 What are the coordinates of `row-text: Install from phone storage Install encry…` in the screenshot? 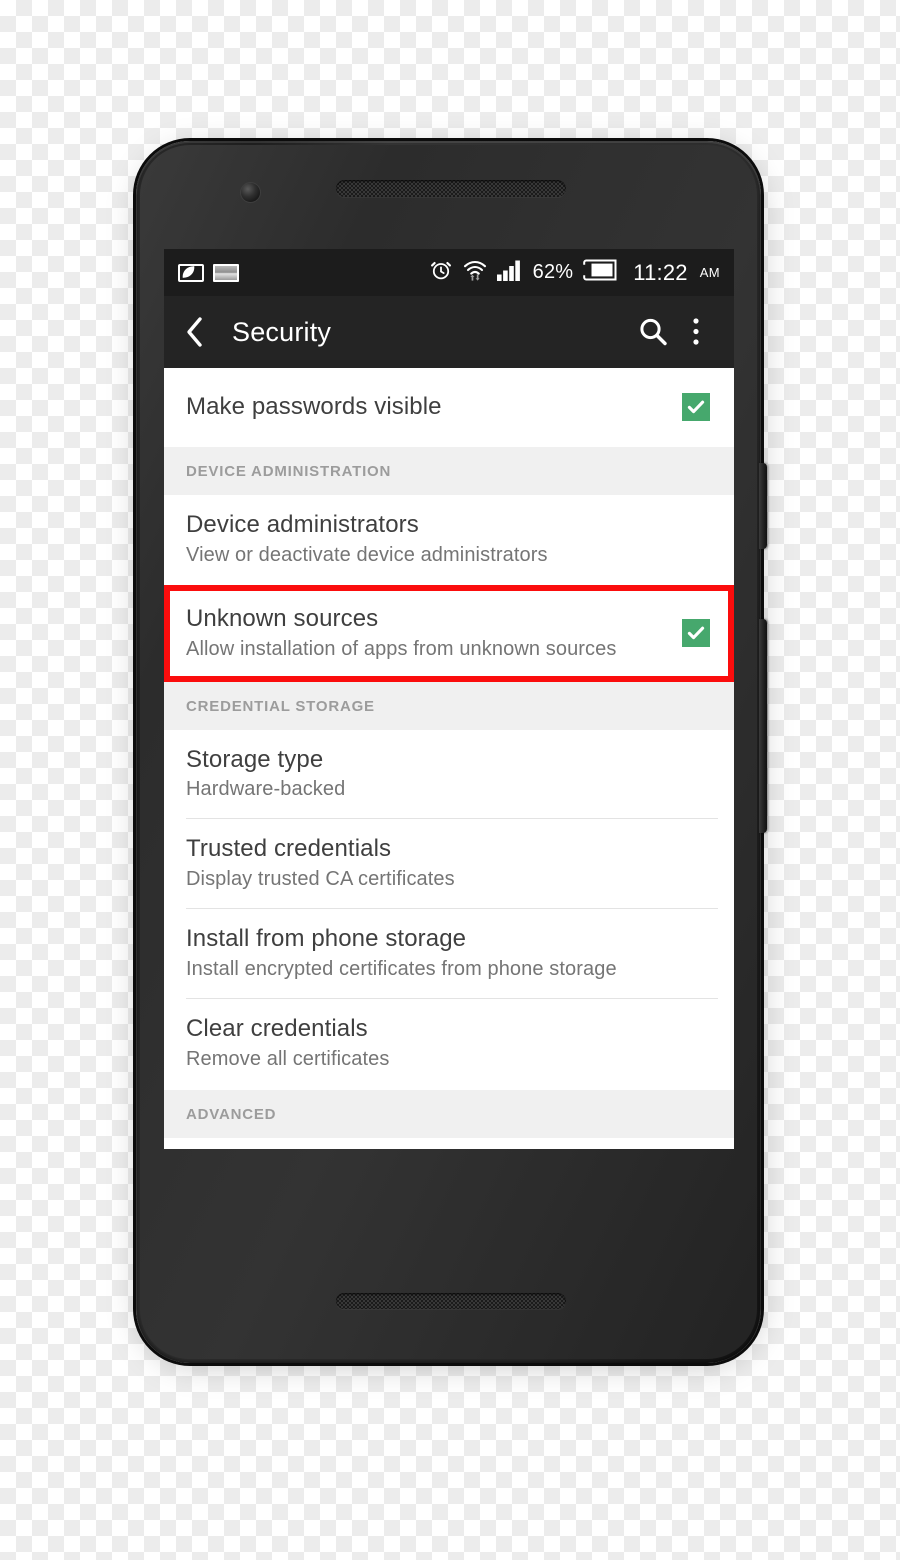 It's located at (449, 953).